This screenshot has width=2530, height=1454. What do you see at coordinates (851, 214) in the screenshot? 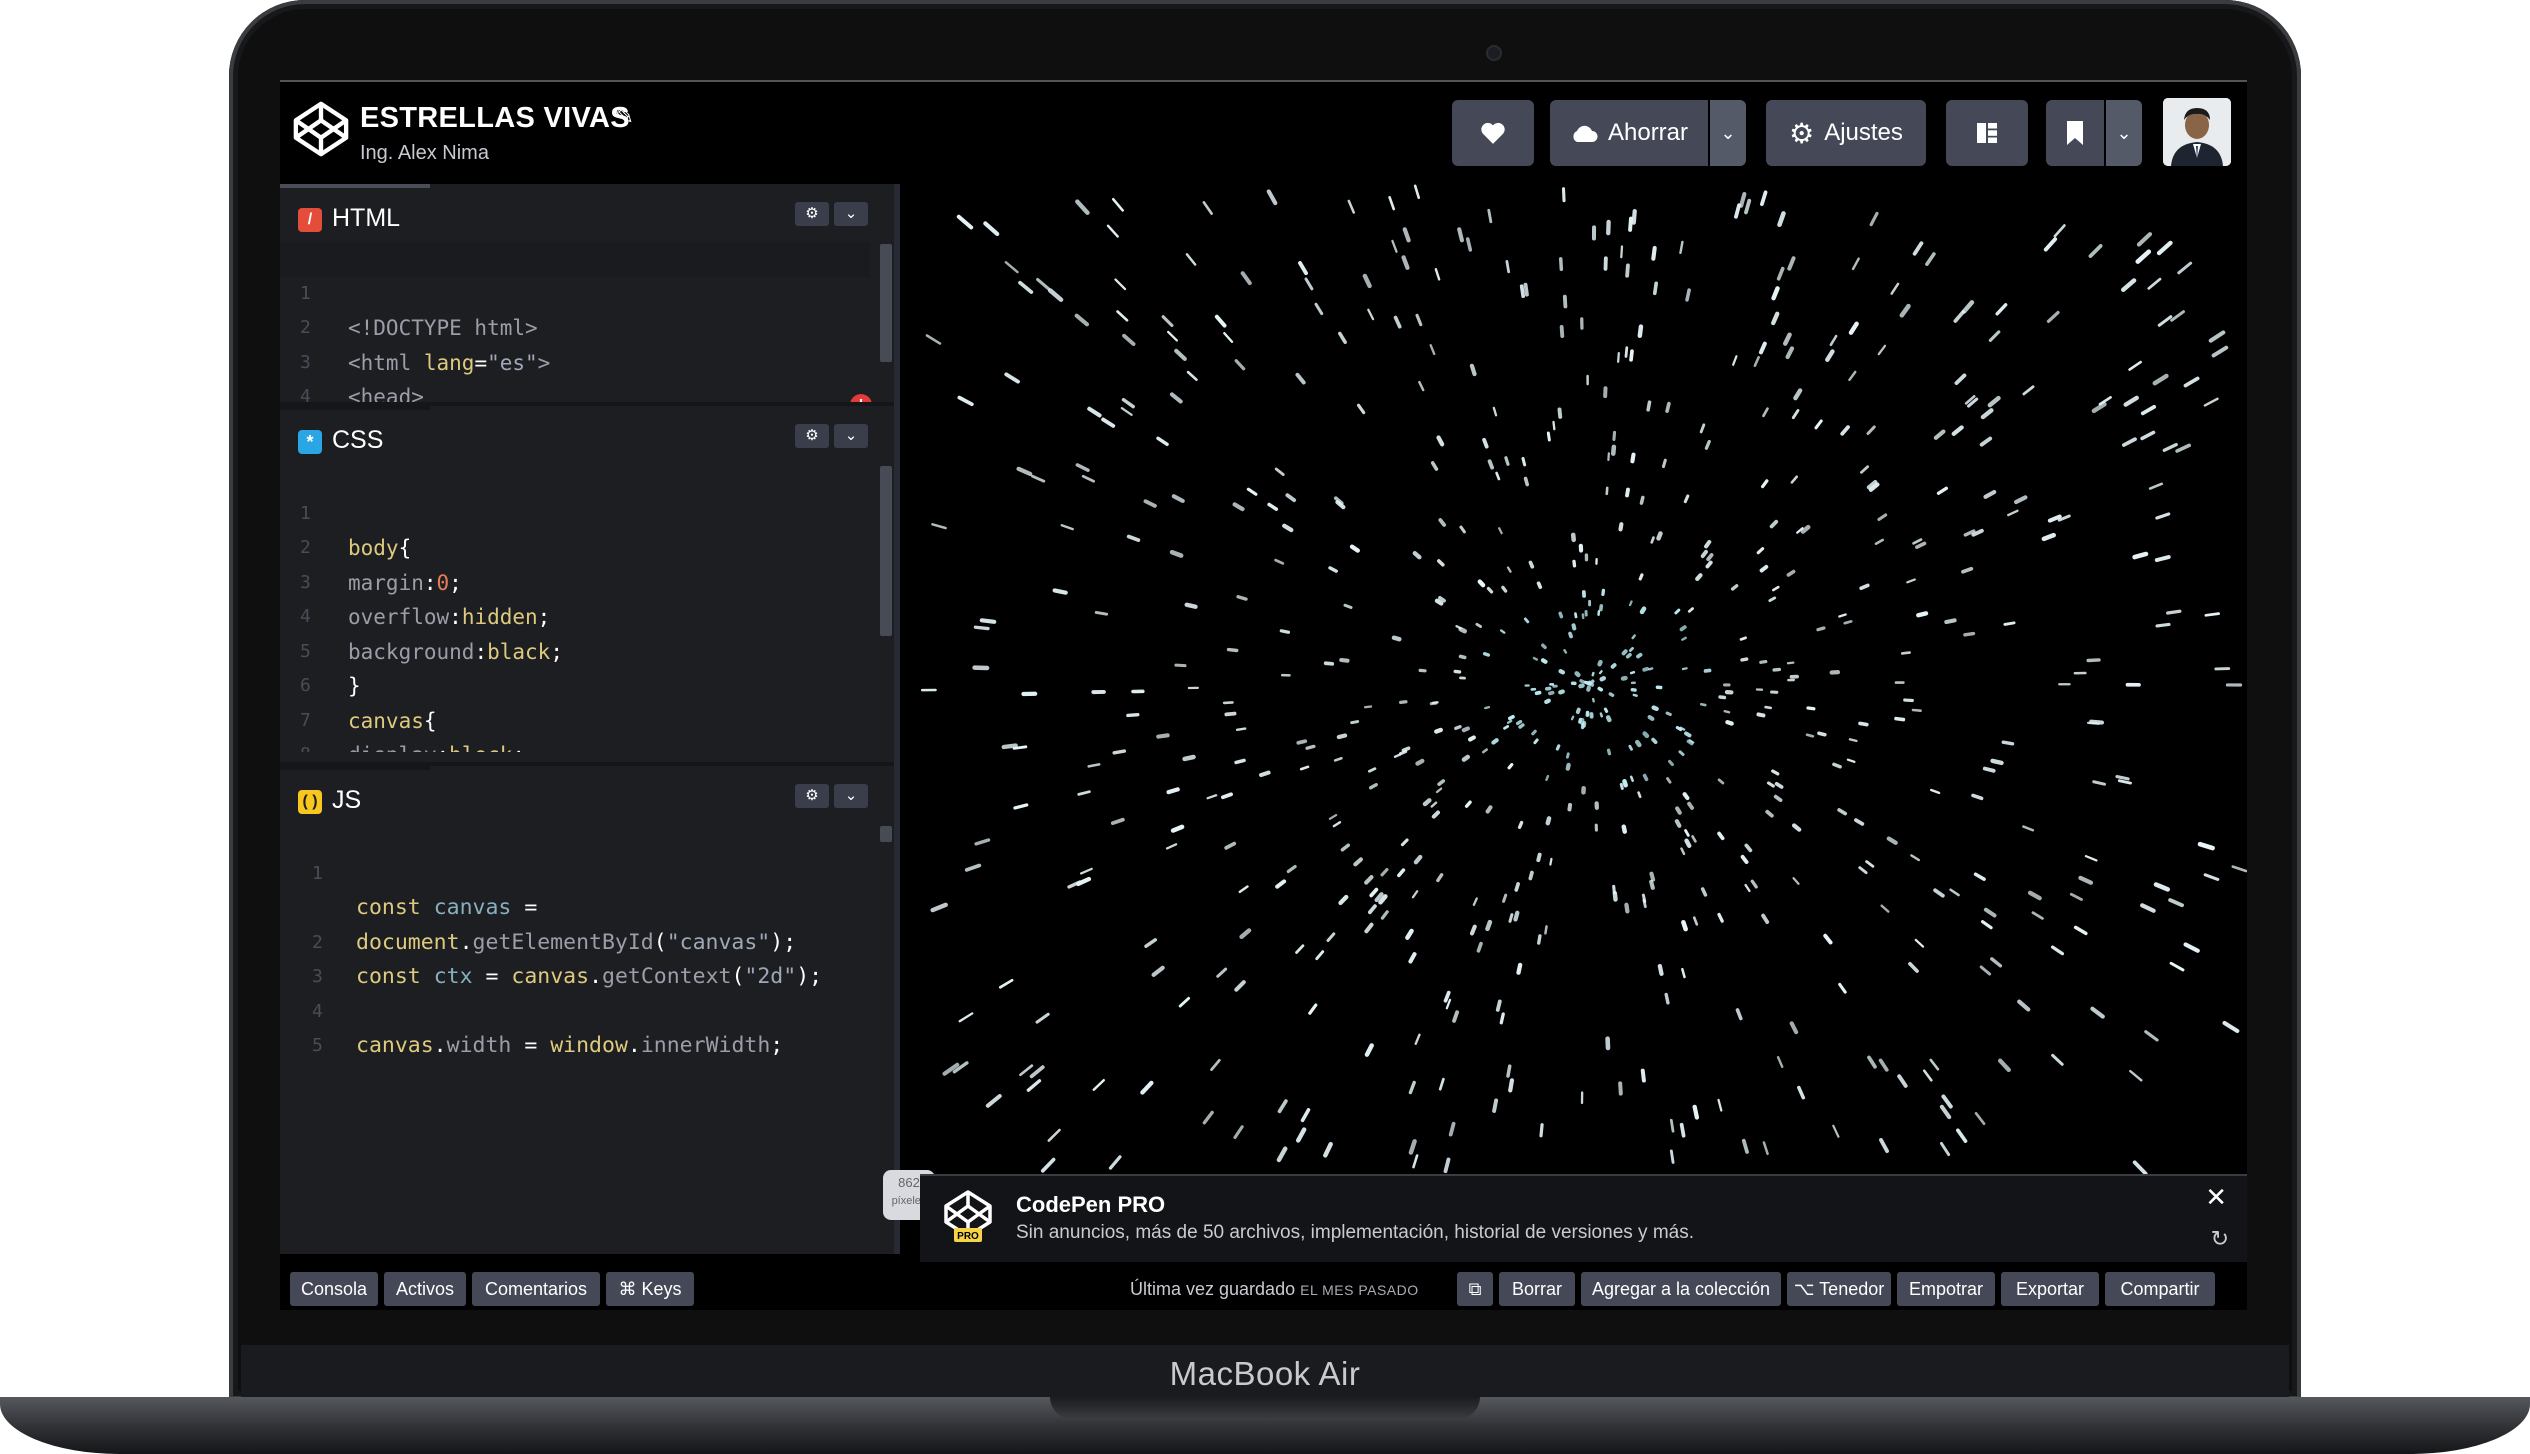
I see `html-collapse-button: ⌄` at bounding box center [851, 214].